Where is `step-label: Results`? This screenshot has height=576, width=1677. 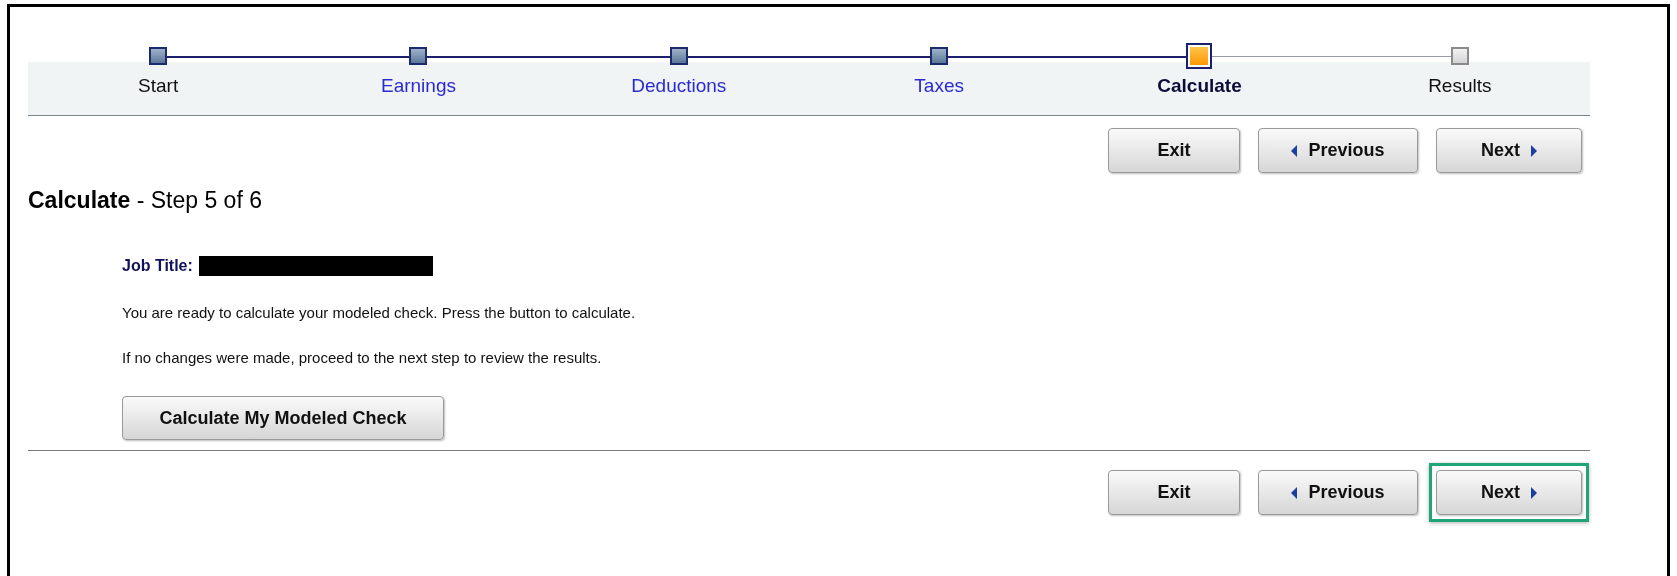 step-label: Results is located at coordinates (1460, 86).